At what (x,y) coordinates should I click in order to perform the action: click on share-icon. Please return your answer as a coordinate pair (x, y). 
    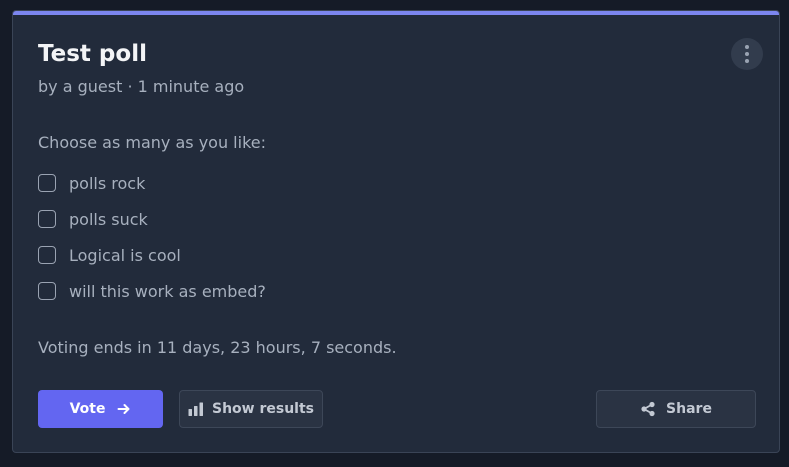
    Looking at the image, I should click on (648, 409).